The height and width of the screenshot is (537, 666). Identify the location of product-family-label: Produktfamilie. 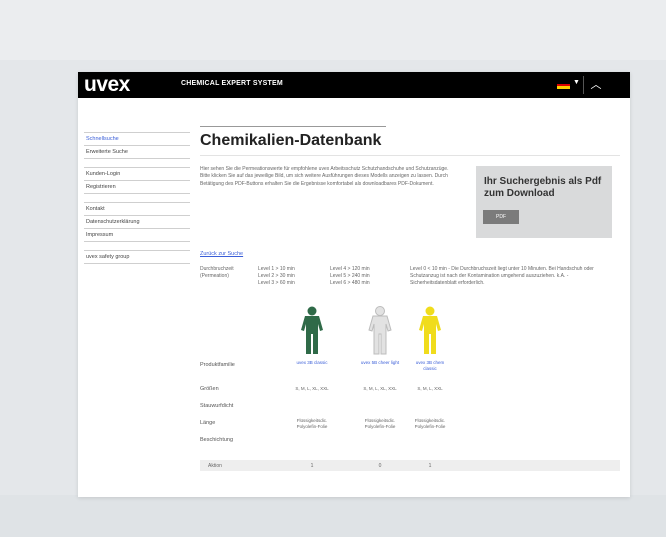
(217, 365).